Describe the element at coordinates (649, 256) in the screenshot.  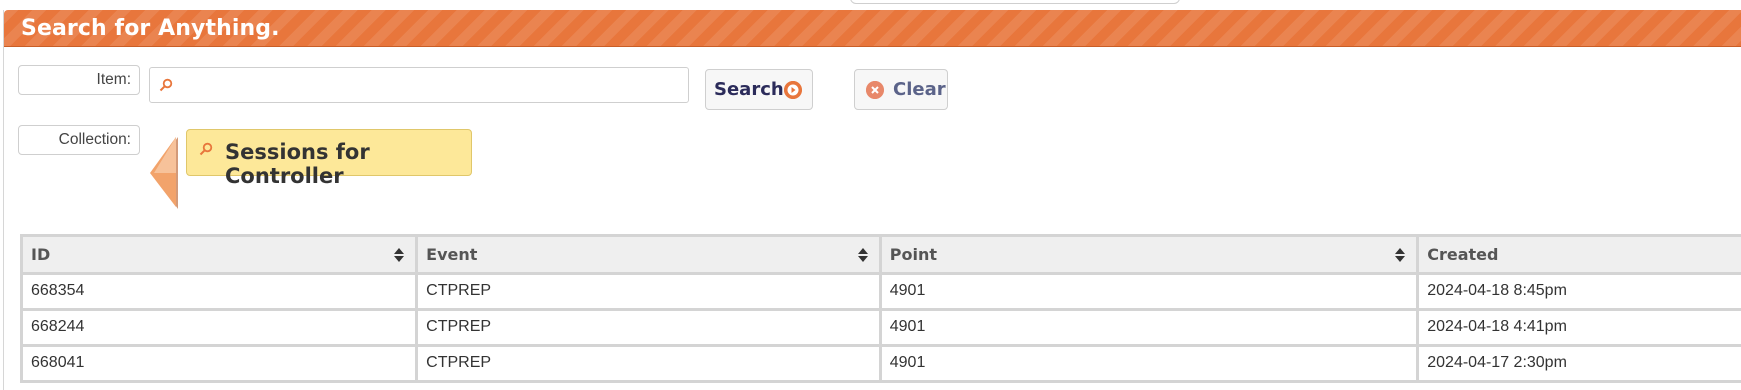
I see `column-header-event: Event` at that location.